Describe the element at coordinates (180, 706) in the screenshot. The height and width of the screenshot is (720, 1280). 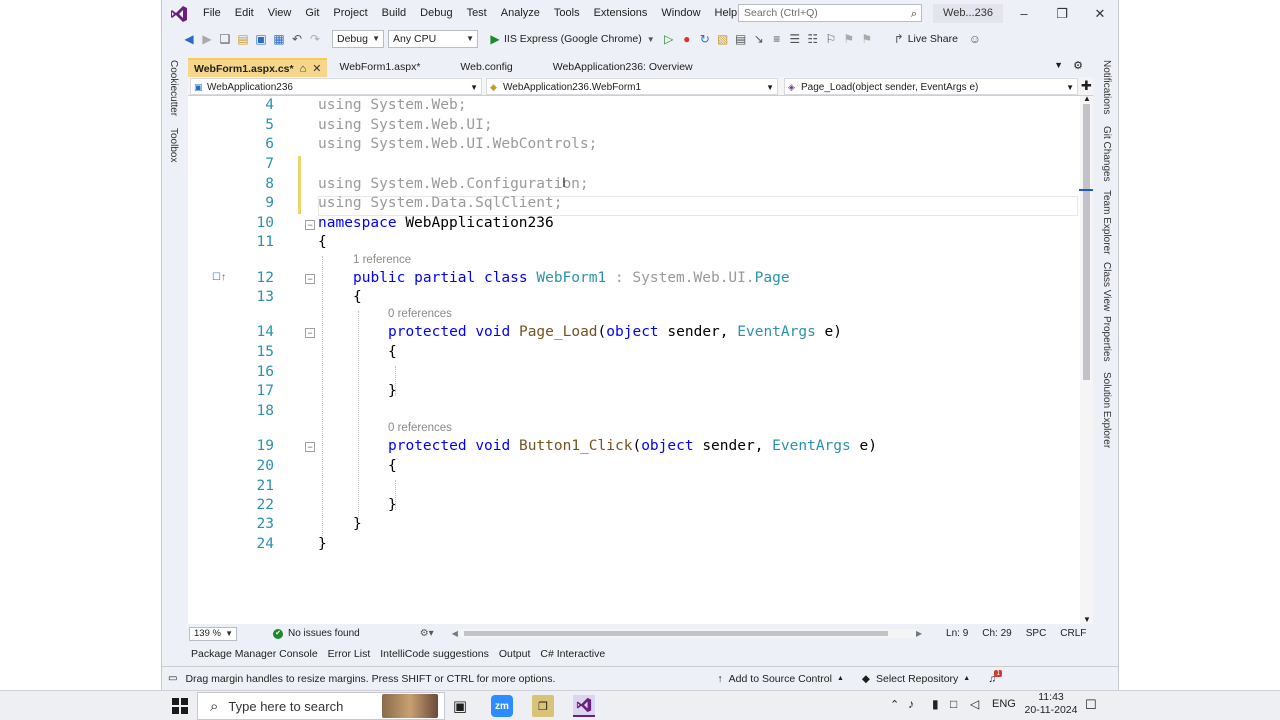
I see `windows-start-icon` at that location.